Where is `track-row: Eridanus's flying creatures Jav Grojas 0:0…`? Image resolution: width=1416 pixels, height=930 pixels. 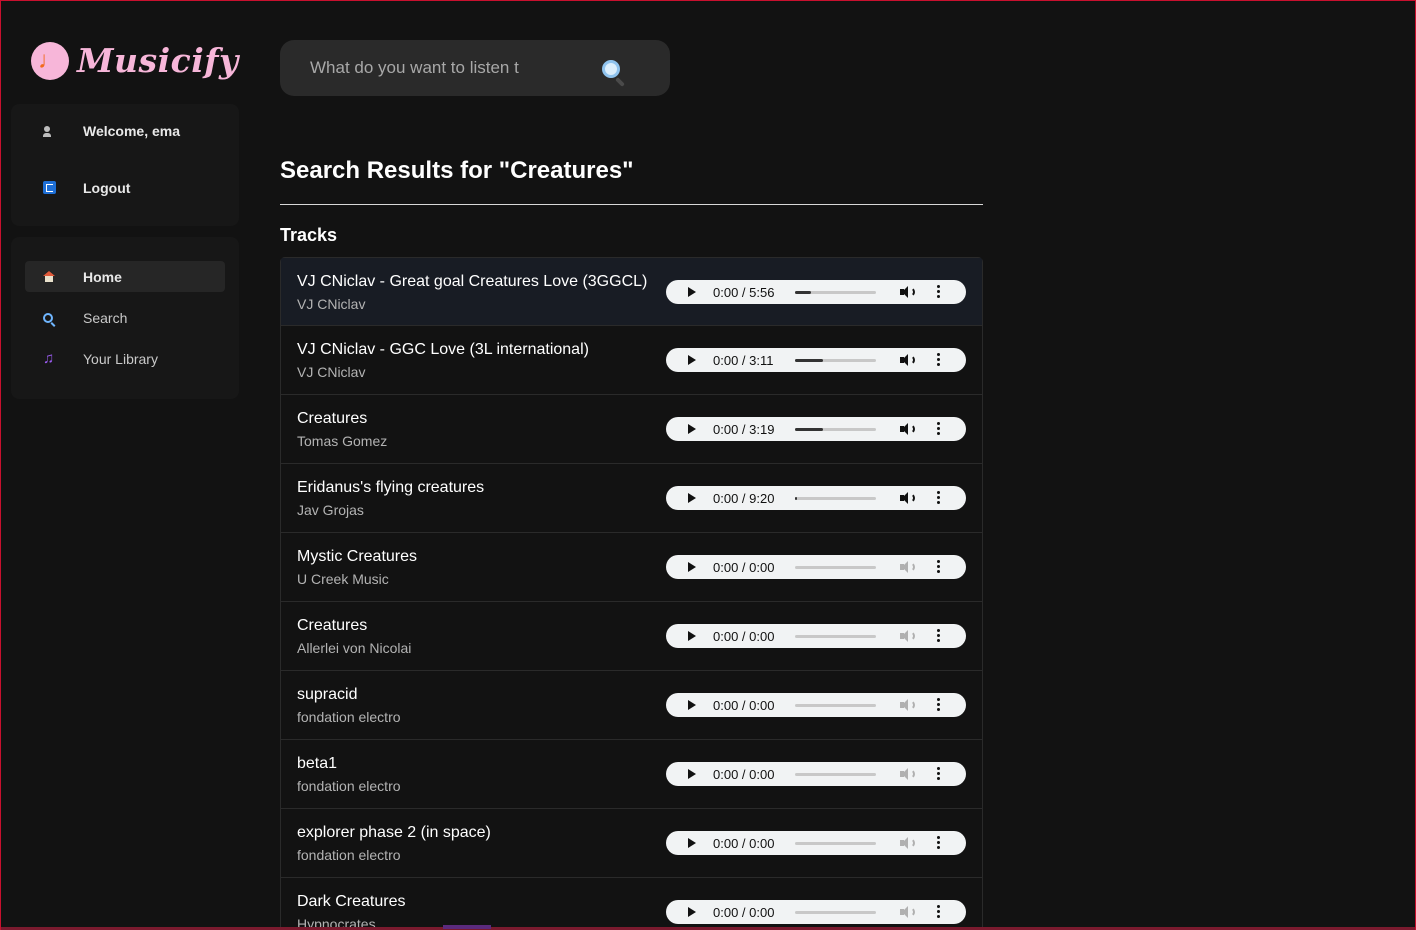
track-row: Eridanus's flying creatures Jav Grojas 0:0… is located at coordinates (631, 498).